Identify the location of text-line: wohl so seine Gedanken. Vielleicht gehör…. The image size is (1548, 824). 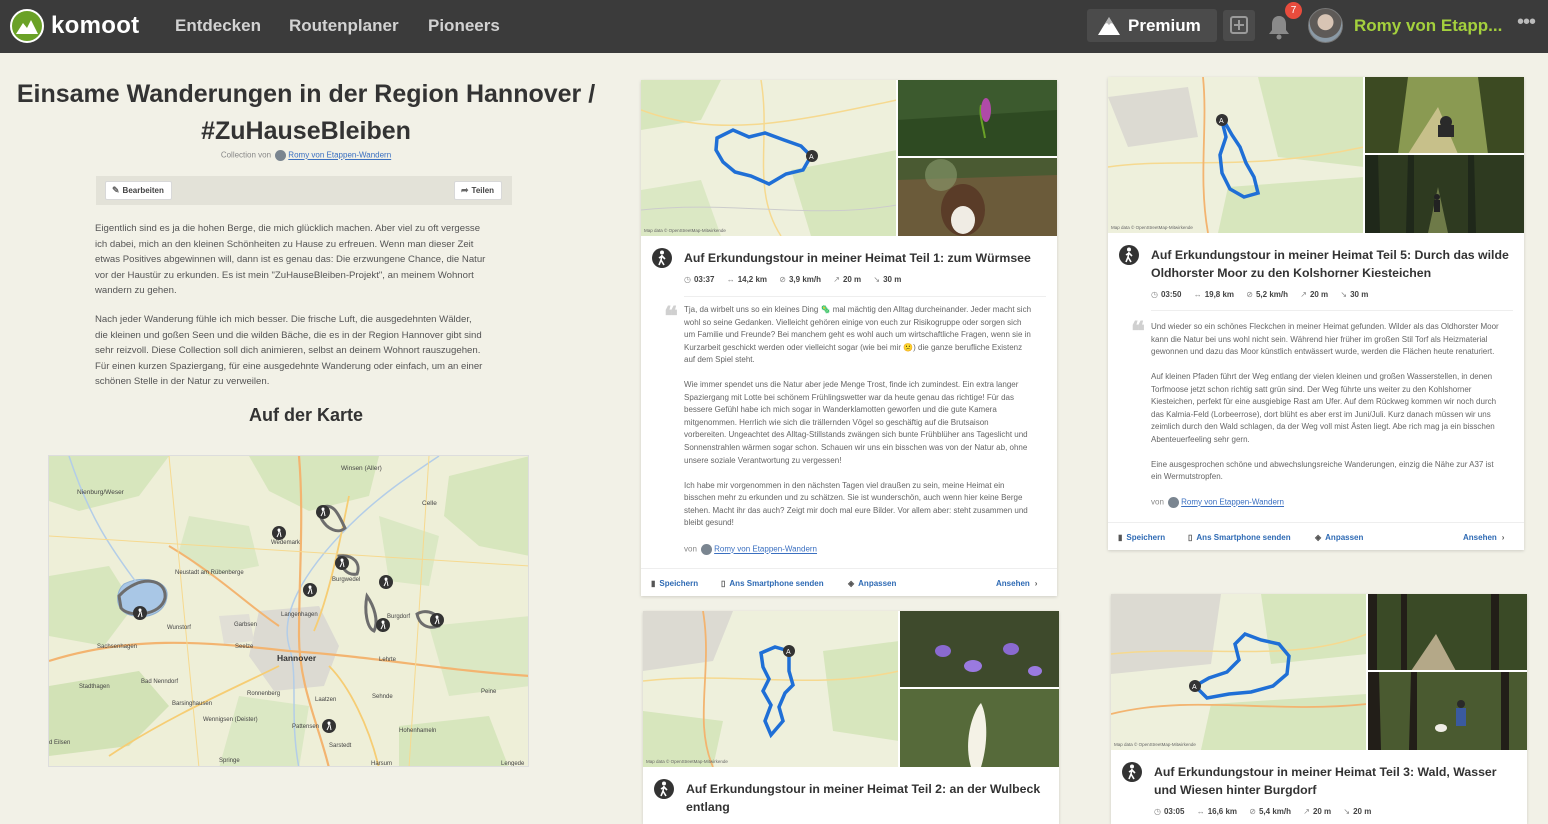
(853, 322).